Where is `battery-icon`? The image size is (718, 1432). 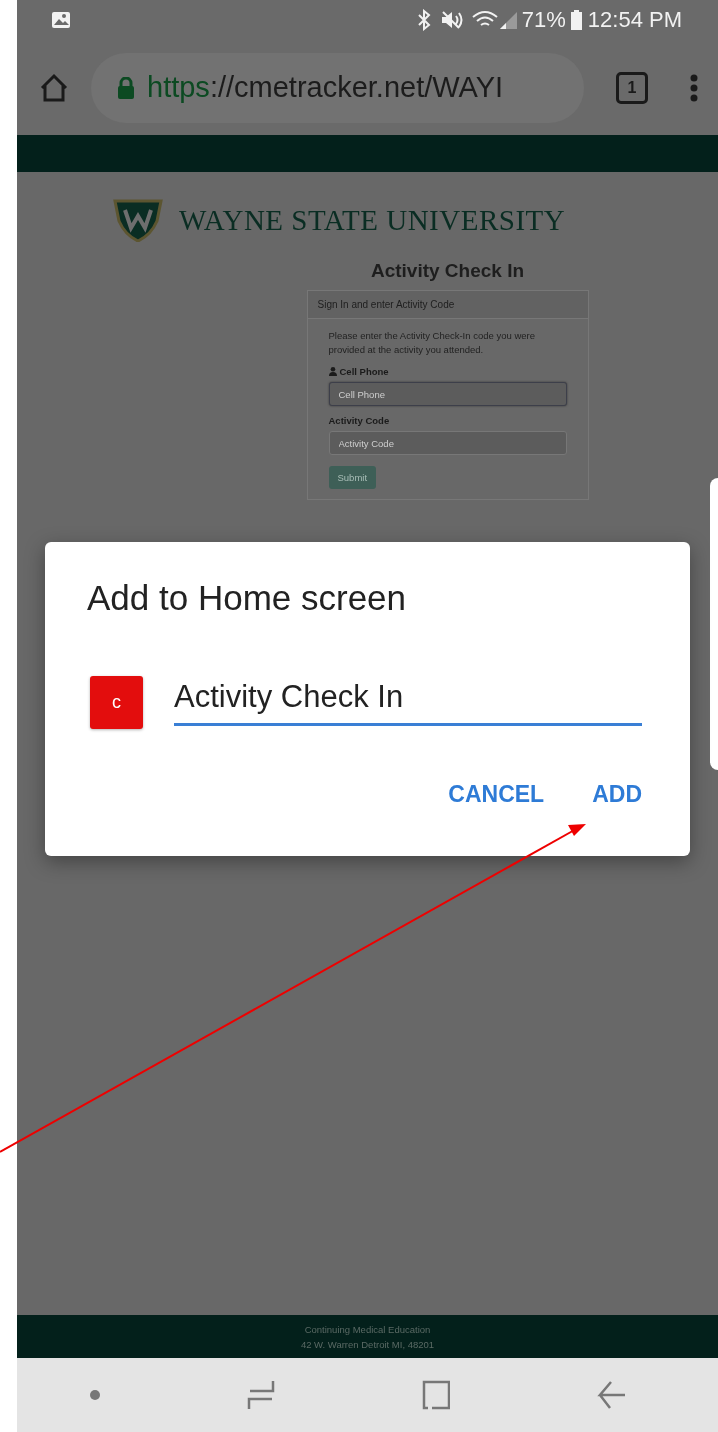 battery-icon is located at coordinates (576, 20).